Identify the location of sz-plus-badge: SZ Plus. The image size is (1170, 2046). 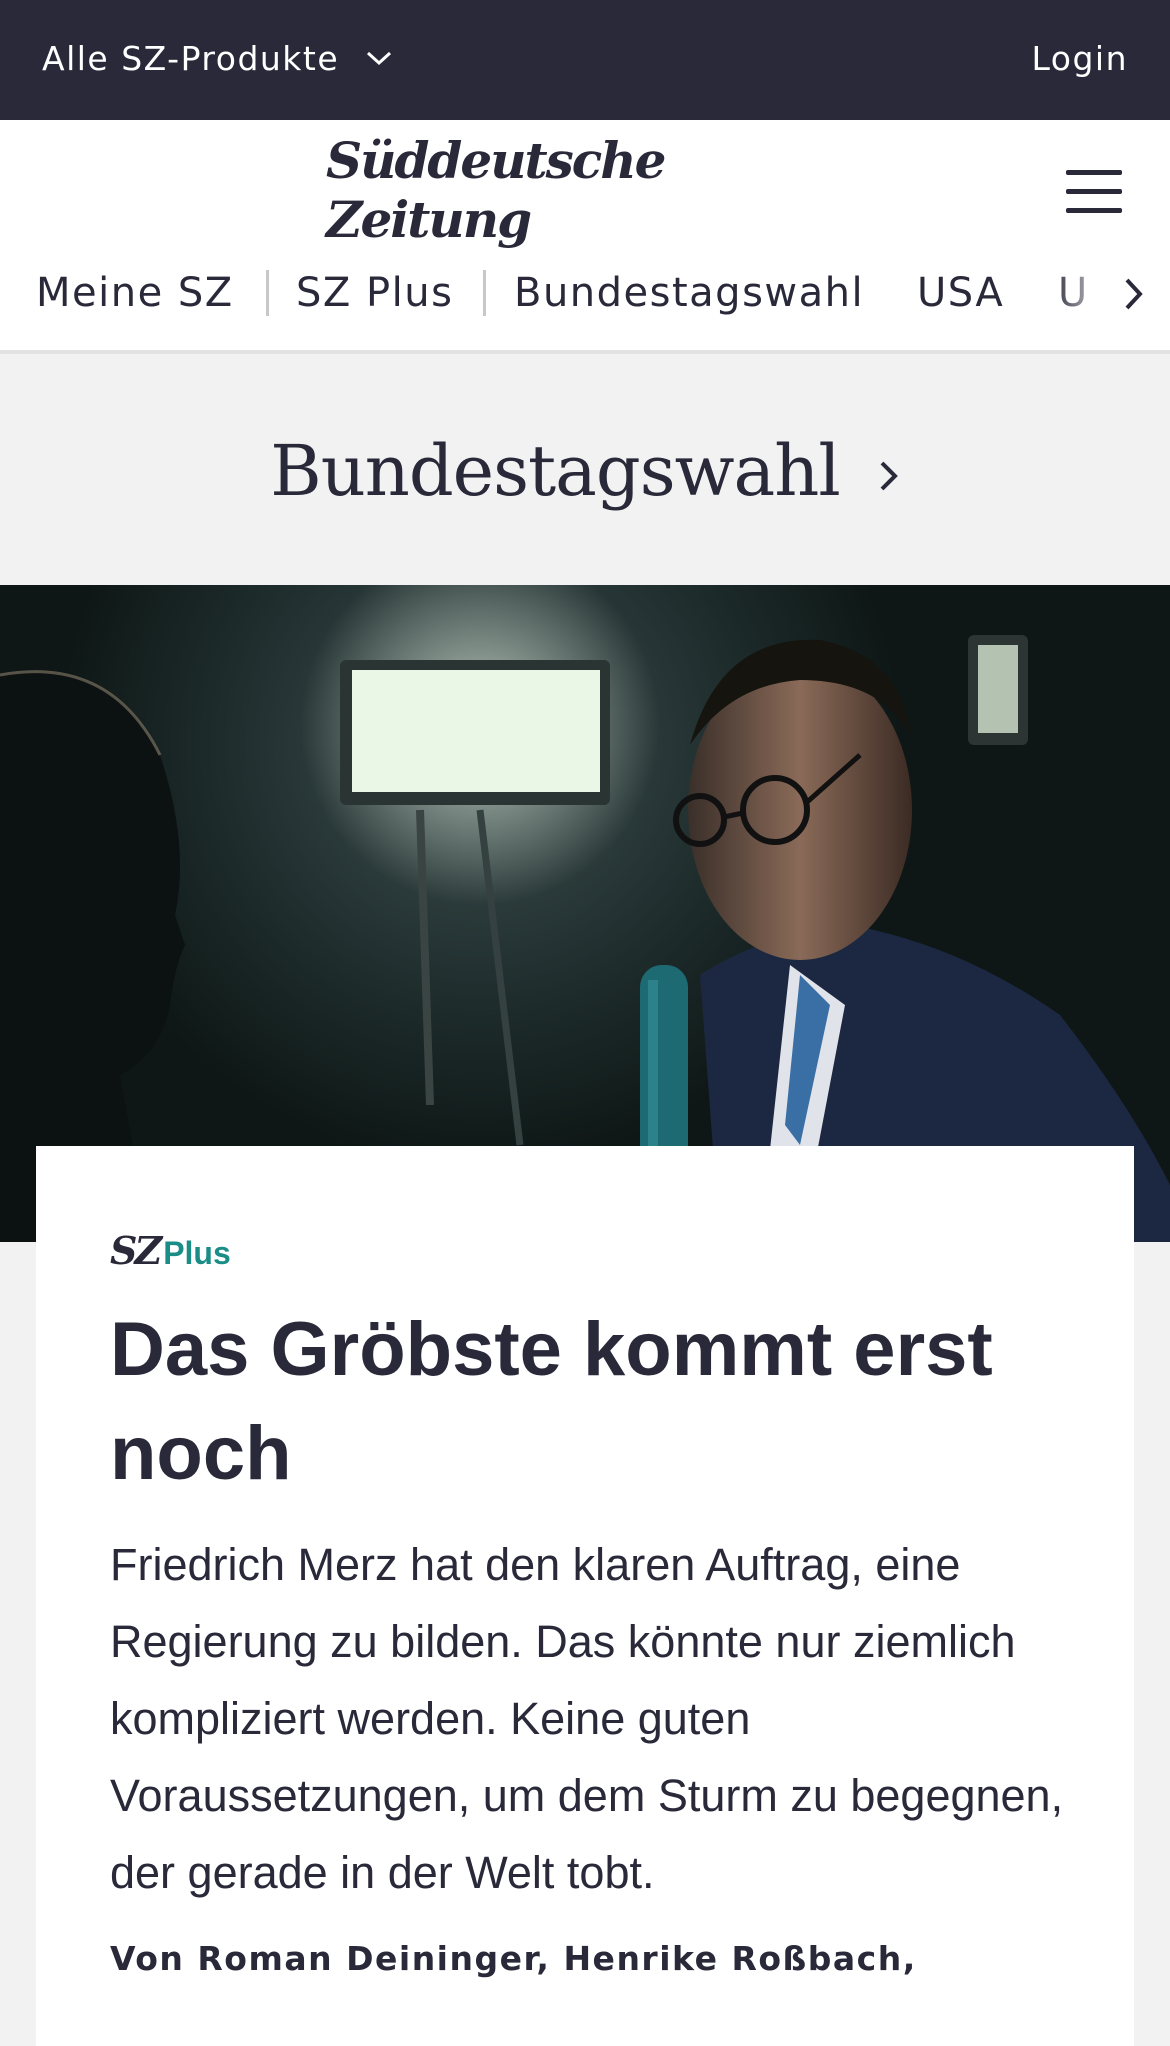
(170, 1250).